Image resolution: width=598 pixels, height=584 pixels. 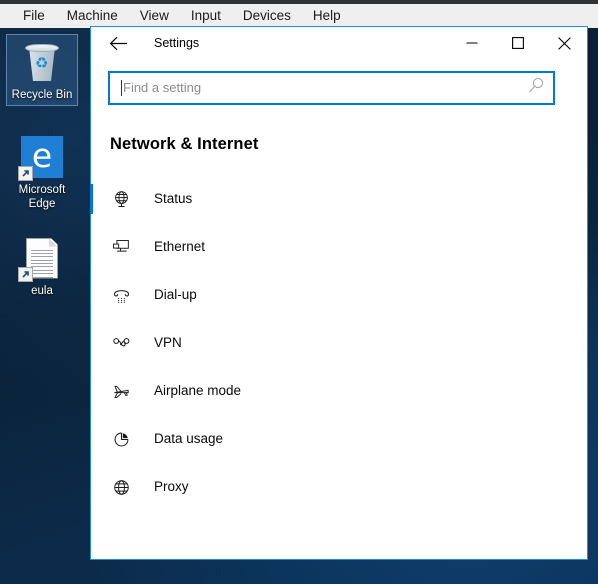 What do you see at coordinates (184, 144) in the screenshot?
I see `section-heading: Network & Internet` at bounding box center [184, 144].